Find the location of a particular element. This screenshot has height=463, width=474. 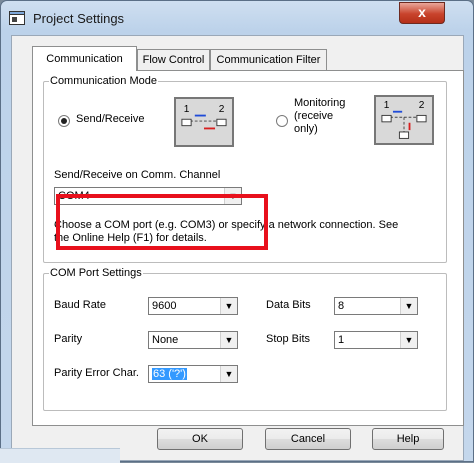

close-icon: x is located at coordinates (422, 12).